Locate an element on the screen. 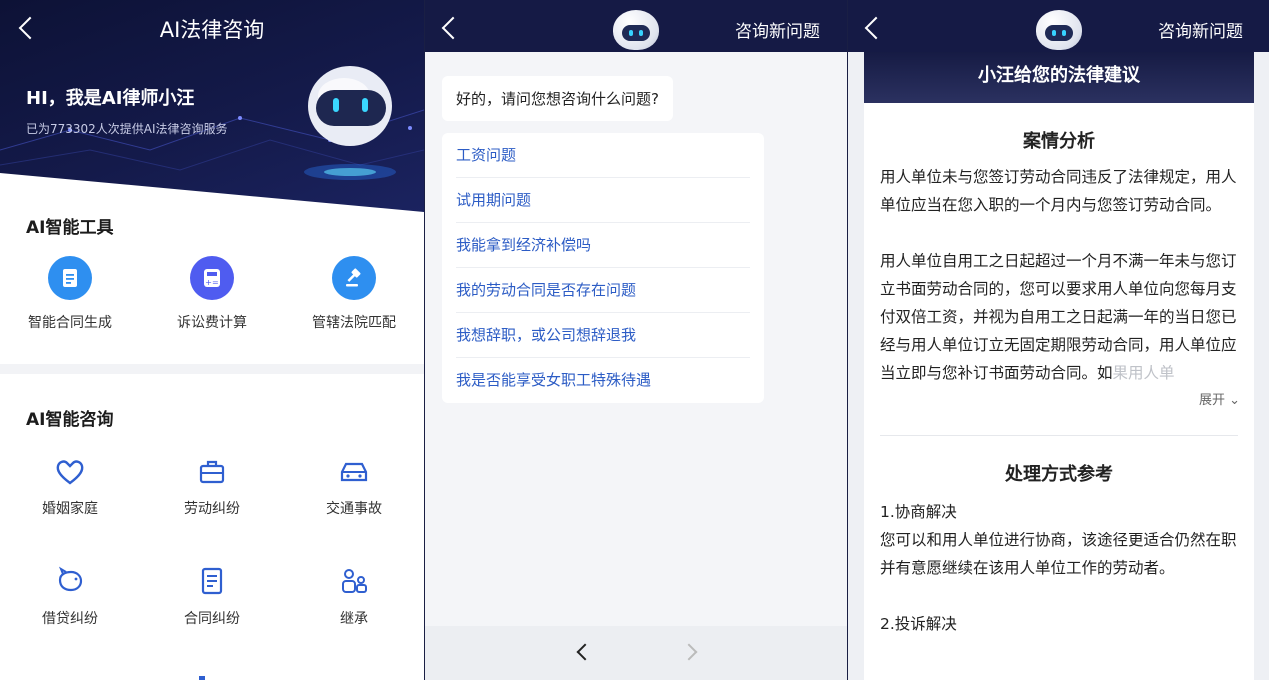 This screenshot has height=680, width=1269. tool-label: 诉讼费计算 is located at coordinates (212, 323).